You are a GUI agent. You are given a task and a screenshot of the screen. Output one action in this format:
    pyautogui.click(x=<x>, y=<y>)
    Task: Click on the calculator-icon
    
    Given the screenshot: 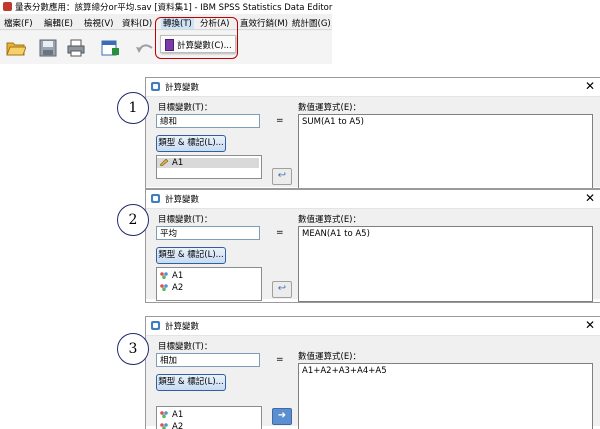 What is the action you would take?
    pyautogui.click(x=169, y=45)
    